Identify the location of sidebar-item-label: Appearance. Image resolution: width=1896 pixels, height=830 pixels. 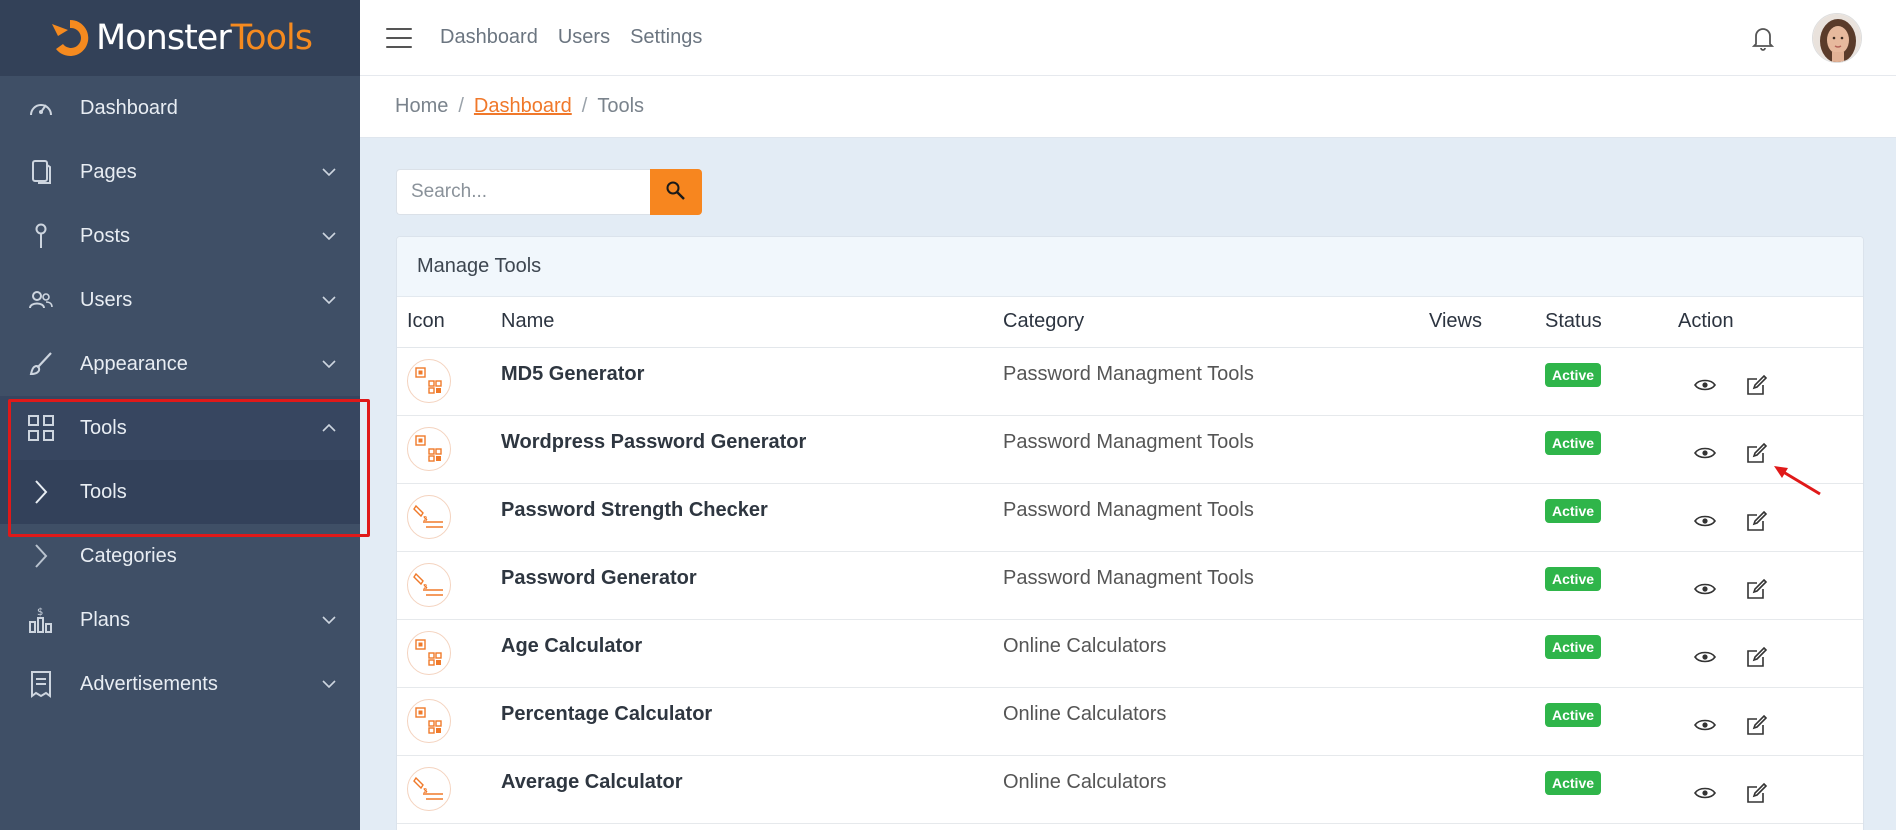
(134, 363).